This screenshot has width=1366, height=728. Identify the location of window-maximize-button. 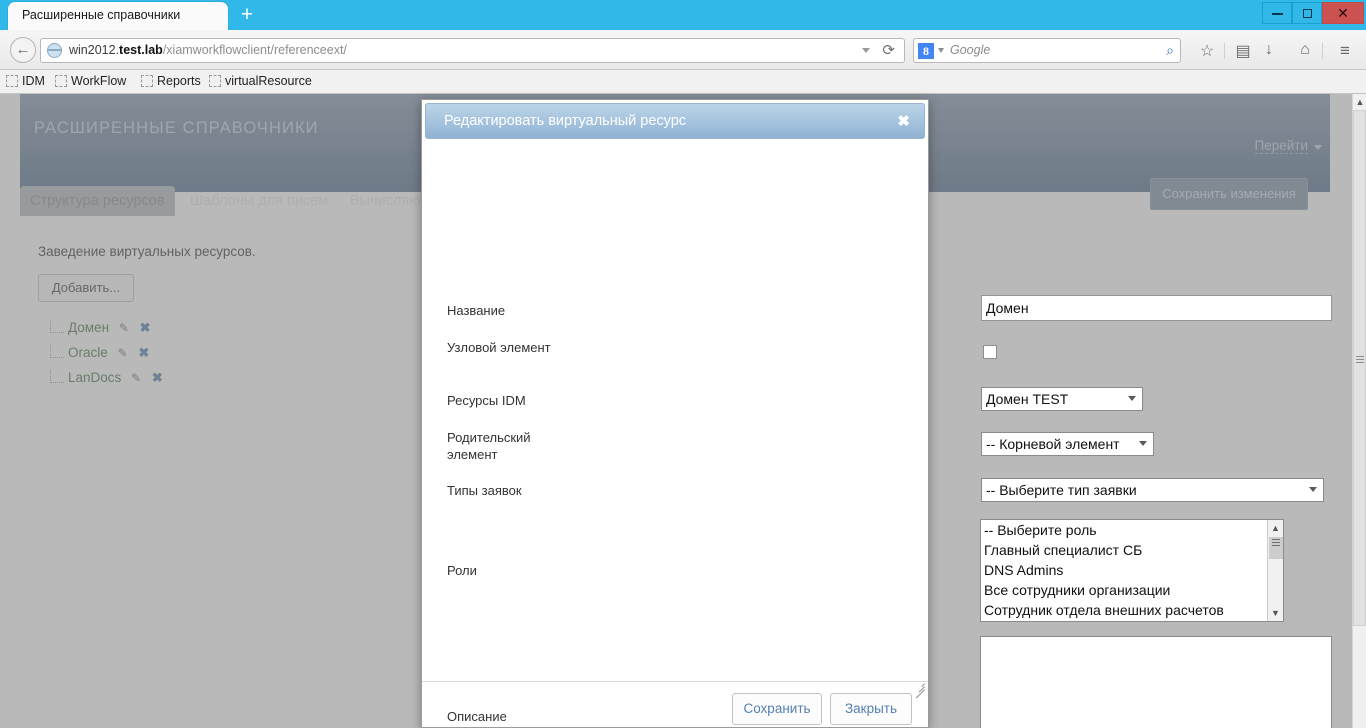
(1307, 13).